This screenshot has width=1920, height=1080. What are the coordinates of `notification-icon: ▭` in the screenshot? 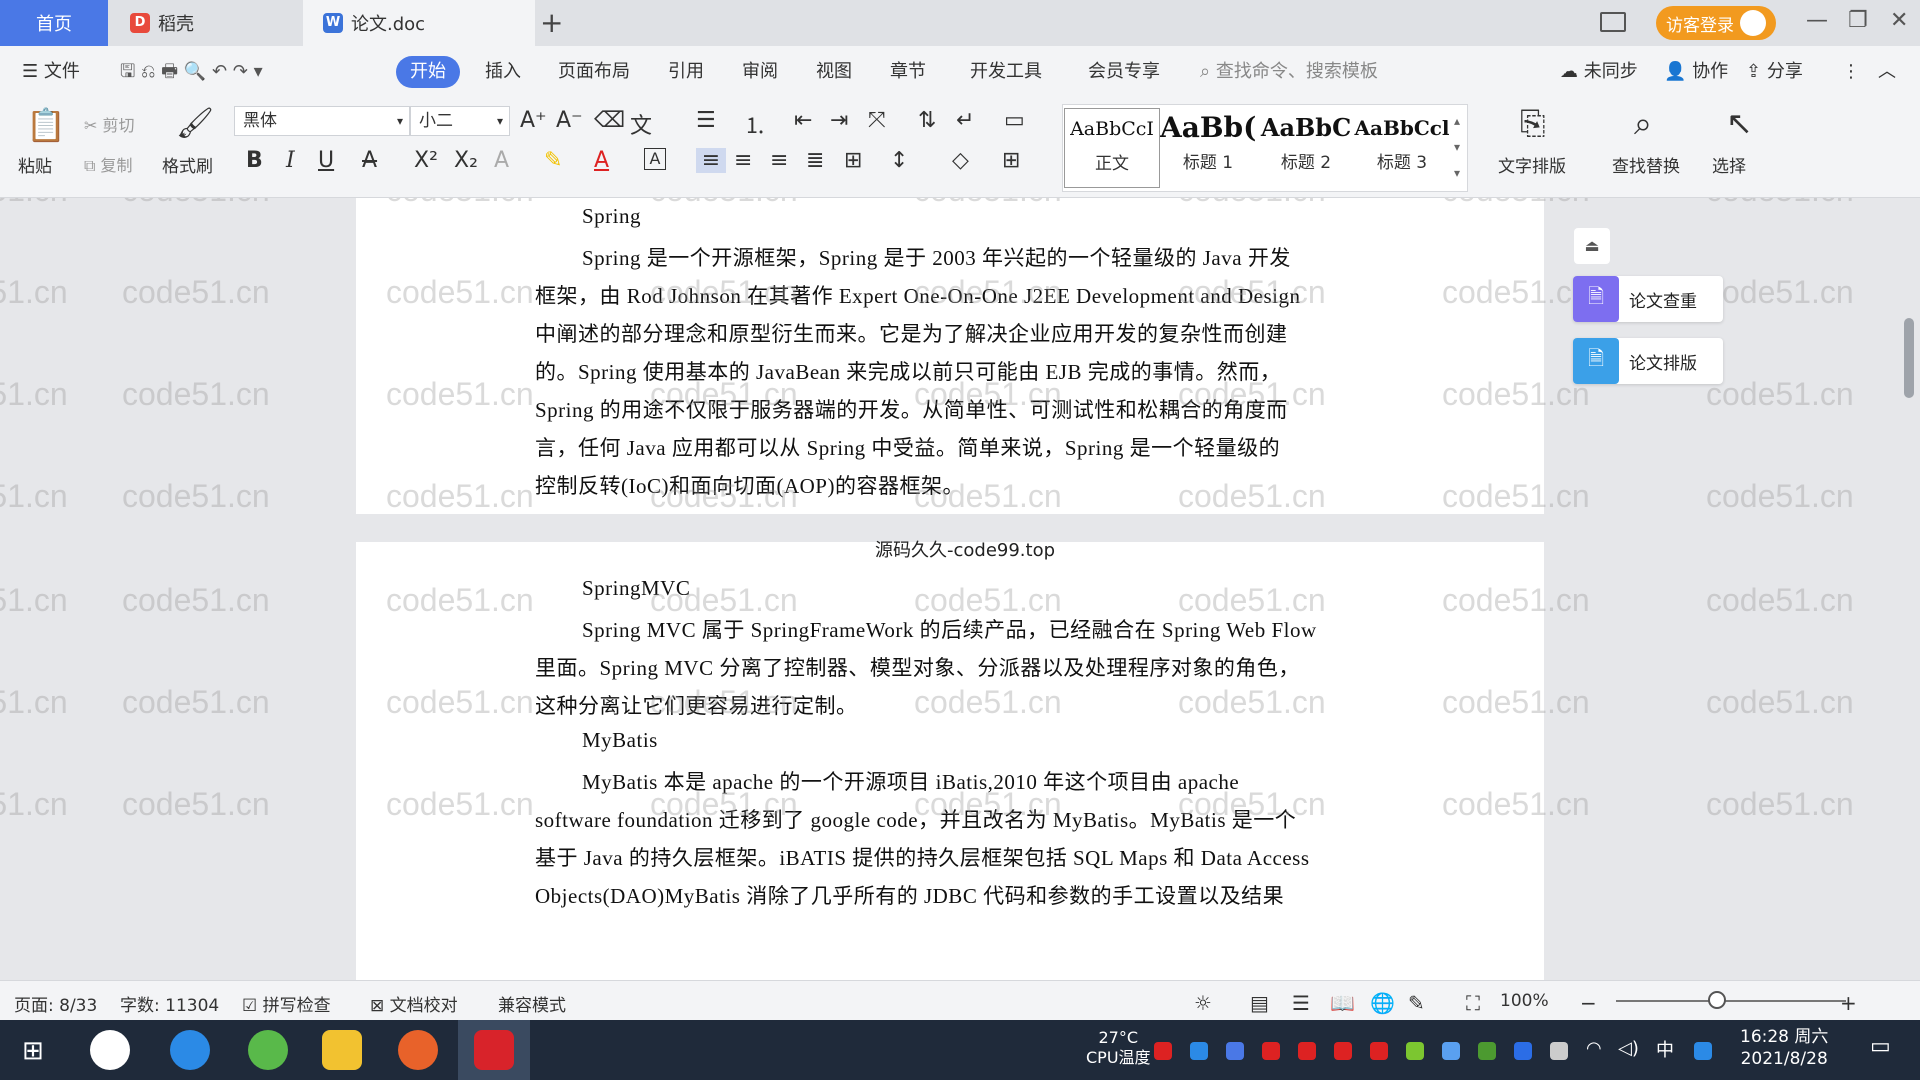 It's located at (1880, 1046).